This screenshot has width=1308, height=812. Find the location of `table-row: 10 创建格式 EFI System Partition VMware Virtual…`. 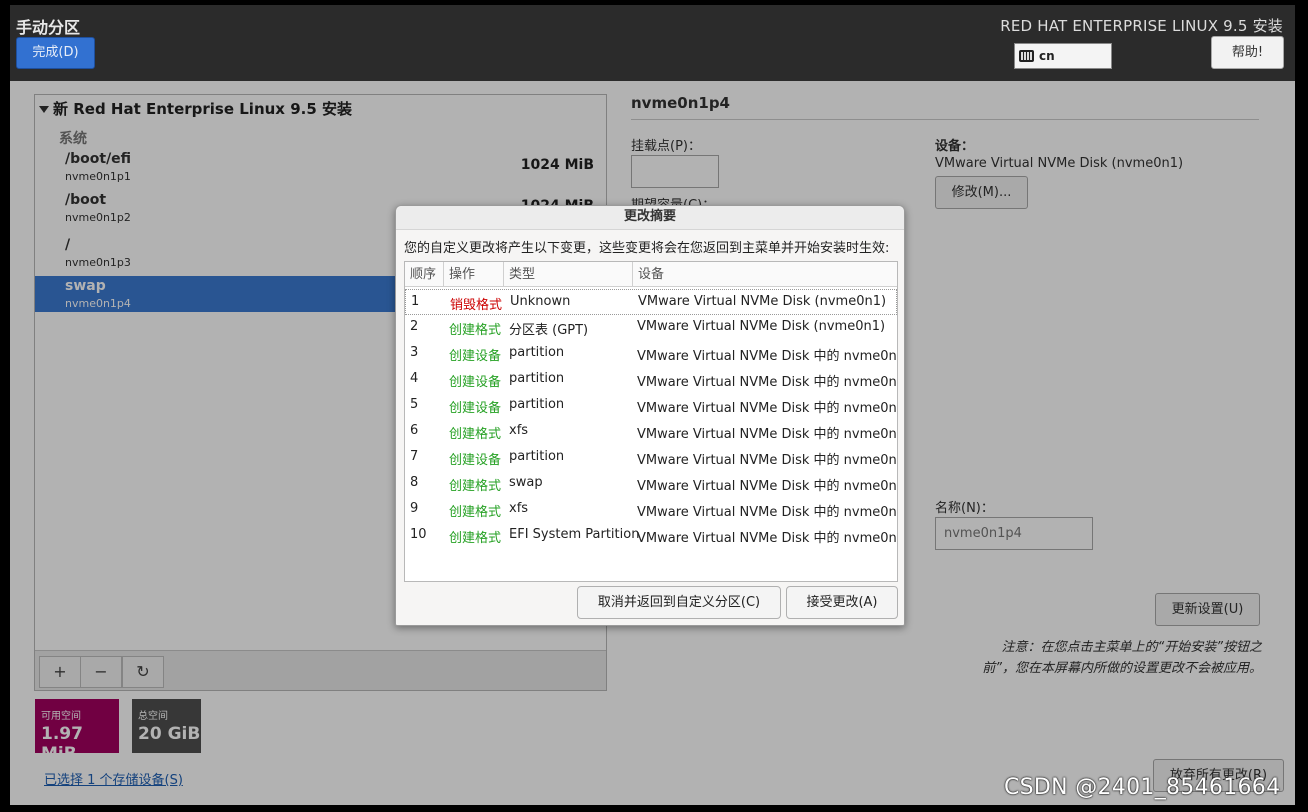

table-row: 10 创建格式 EFI System Partition VMware Virtual… is located at coordinates (651, 536).